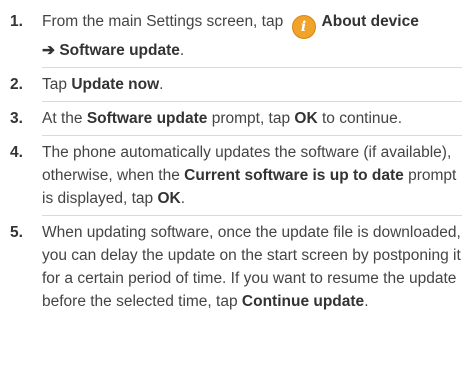 This screenshot has width=472, height=365. What do you see at coordinates (48, 50) in the screenshot?
I see `arrow-glyph: ➔` at bounding box center [48, 50].